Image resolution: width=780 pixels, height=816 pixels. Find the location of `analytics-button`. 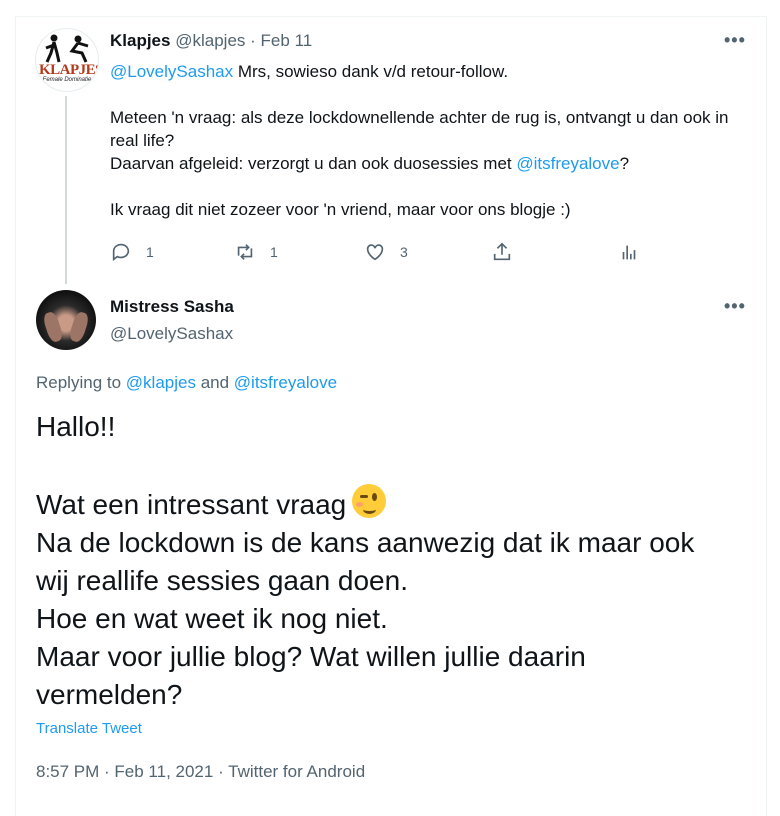

analytics-button is located at coordinates (629, 252).